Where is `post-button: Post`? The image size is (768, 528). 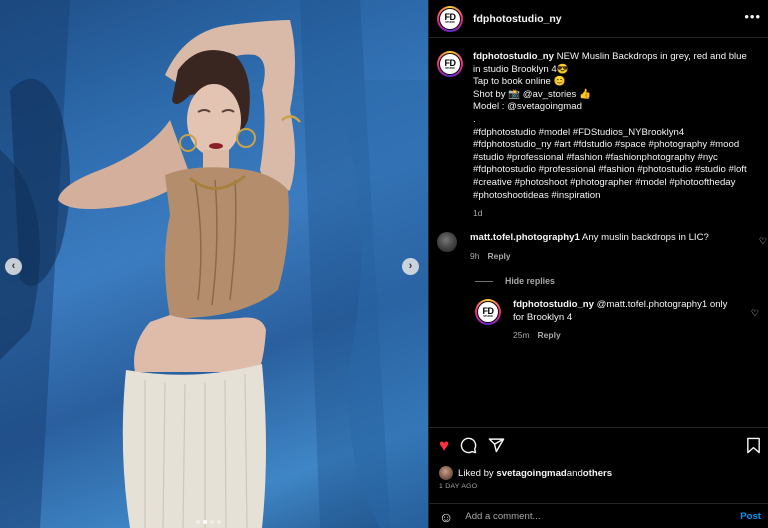
post-button: Post is located at coordinates (750, 516).